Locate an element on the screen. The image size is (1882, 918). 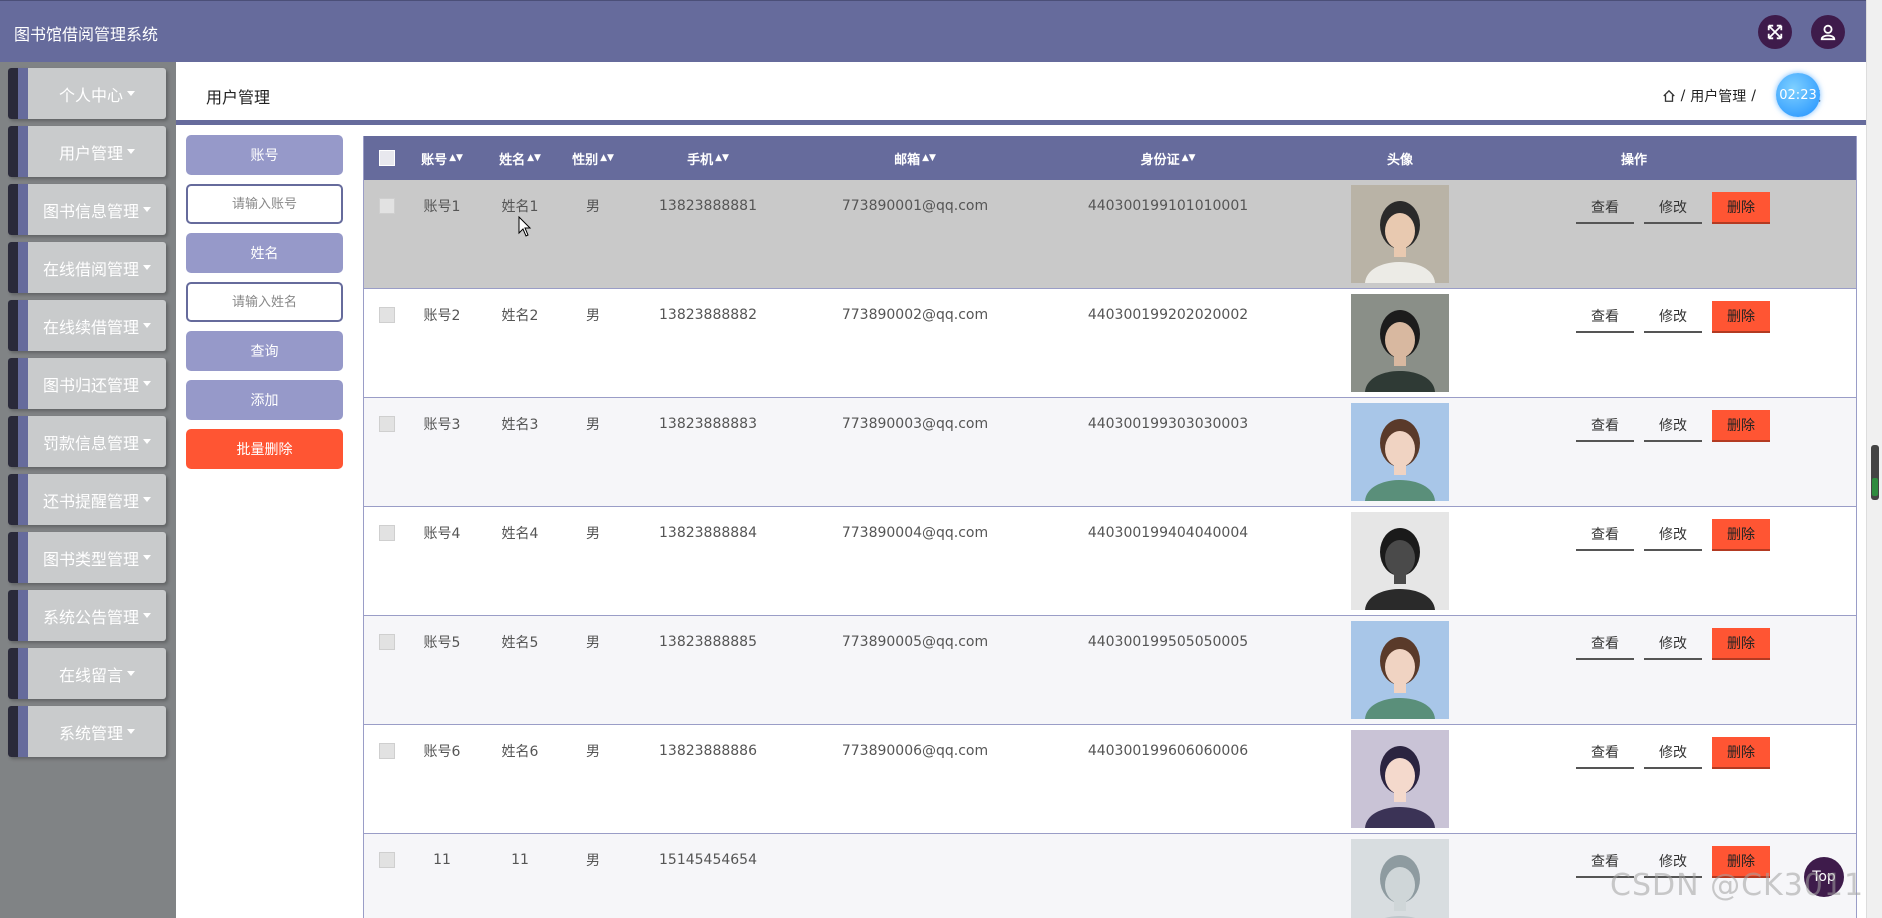
column-id-card: 身份证 ▲▼ is located at coordinates (1168, 158).